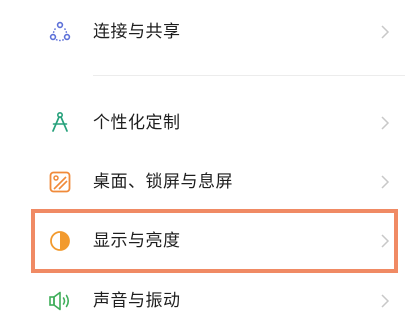 The image size is (405, 327). I want to click on section-divider, so click(249, 75).